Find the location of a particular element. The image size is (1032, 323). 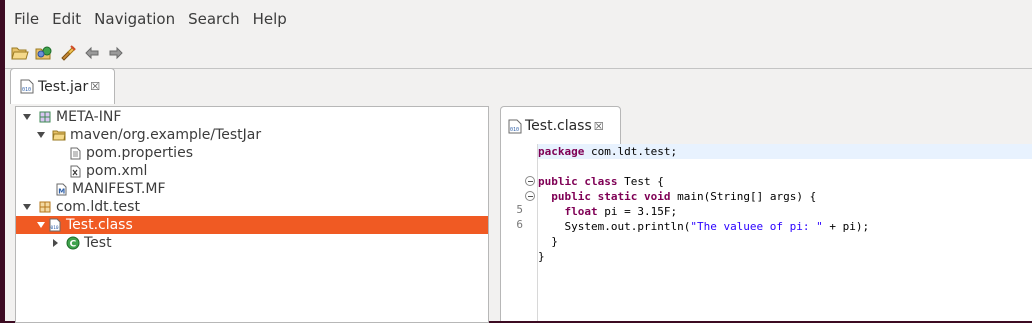

run-icon is located at coordinates (68, 53).